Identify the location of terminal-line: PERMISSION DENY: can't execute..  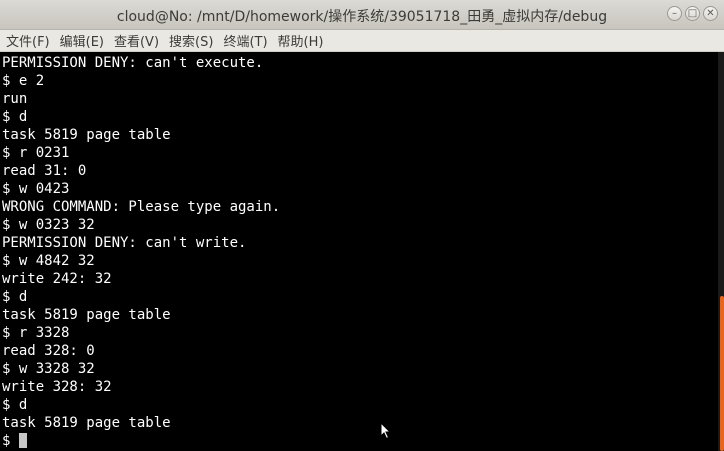
(133, 63).